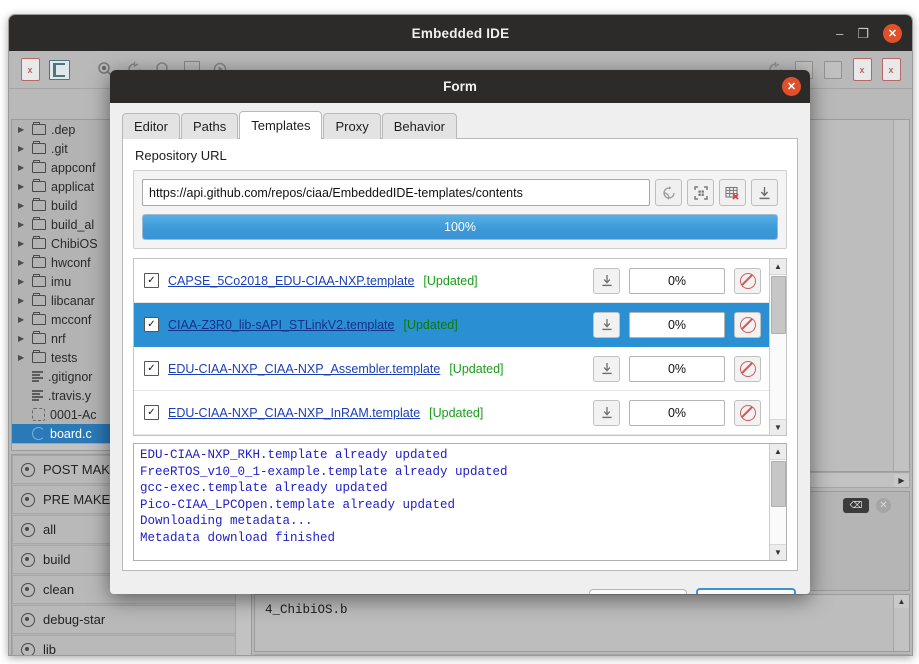  I want to click on editor-vscrollbar, so click(901, 295).